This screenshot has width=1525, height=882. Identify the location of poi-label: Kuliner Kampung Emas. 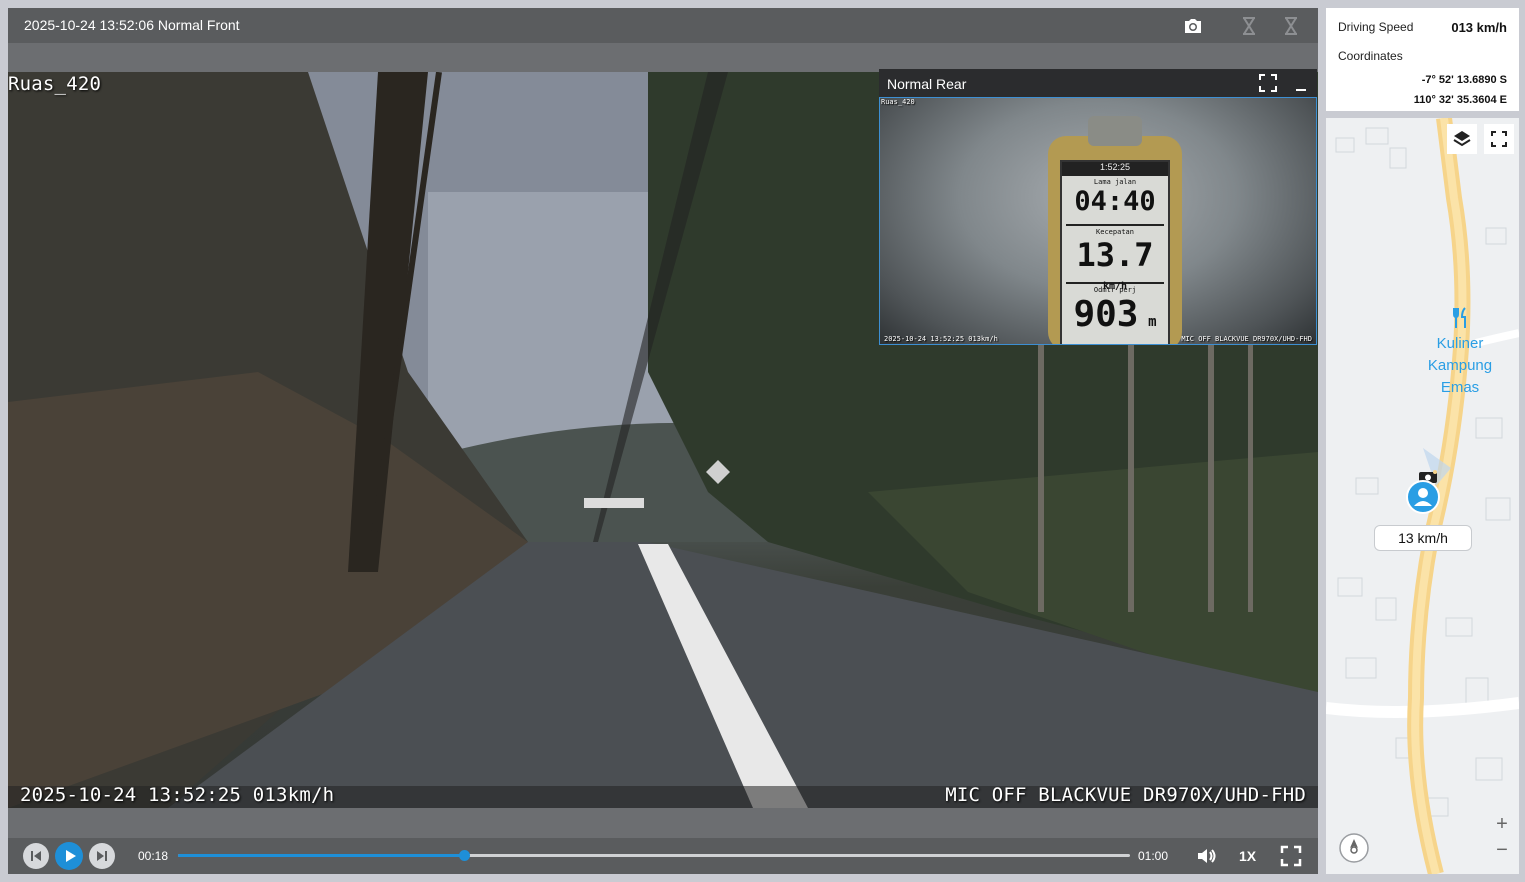
(1460, 366).